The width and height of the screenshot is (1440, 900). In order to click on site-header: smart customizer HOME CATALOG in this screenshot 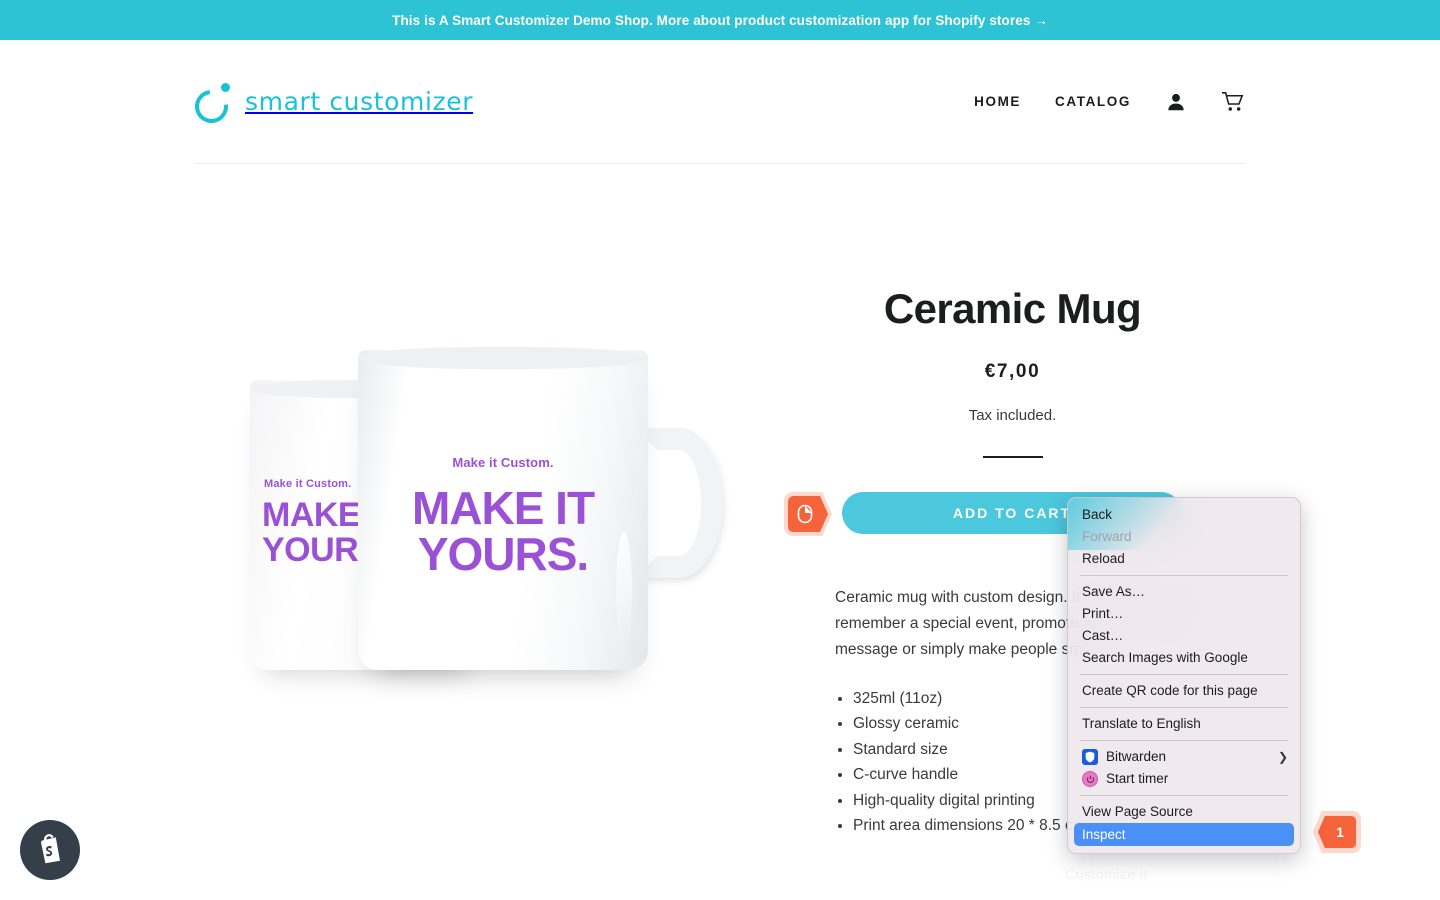, I will do `click(720, 102)`.